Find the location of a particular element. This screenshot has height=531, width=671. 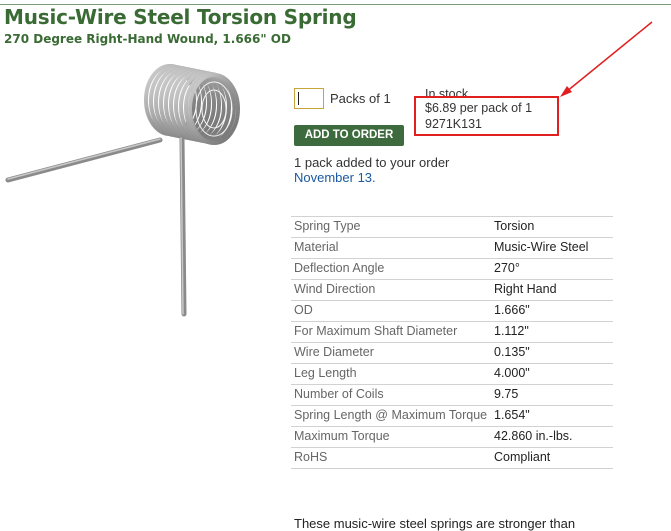

spec-label: Spring Type is located at coordinates (391, 227).